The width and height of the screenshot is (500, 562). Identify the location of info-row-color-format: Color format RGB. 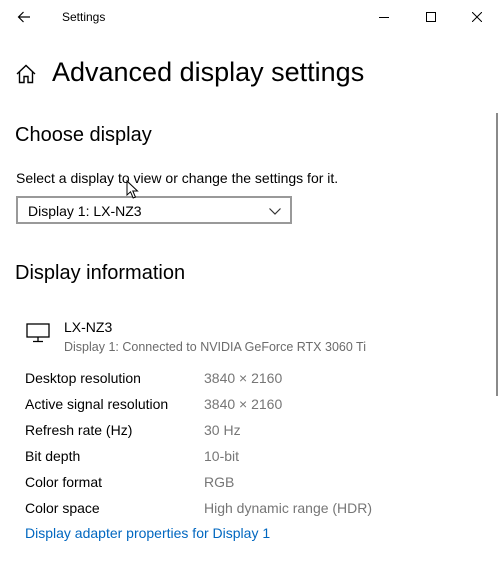
(245, 486).